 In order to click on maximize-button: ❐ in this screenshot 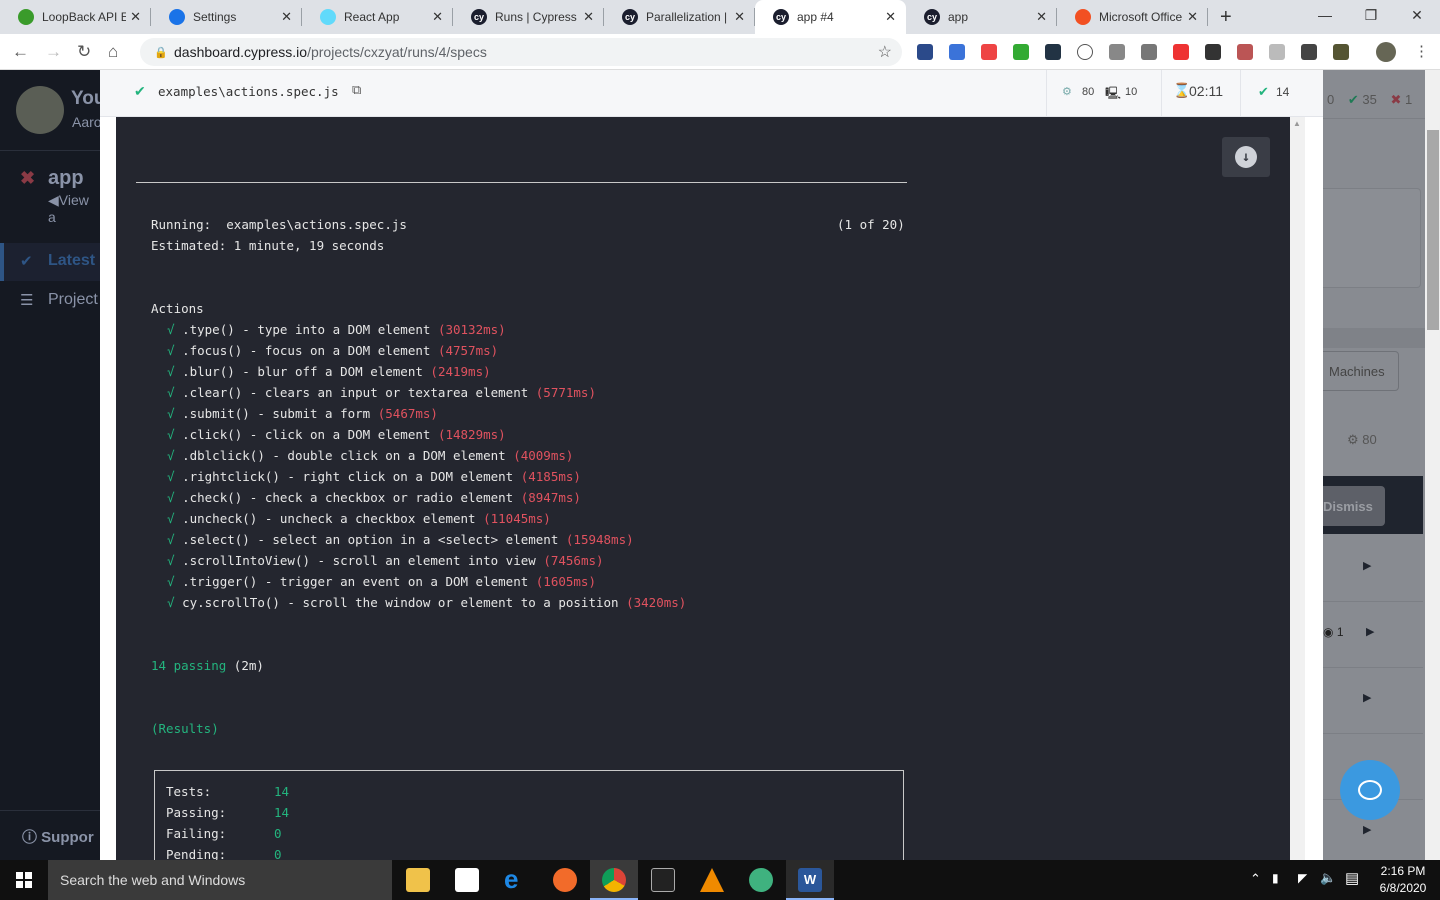, I will do `click(1371, 15)`.